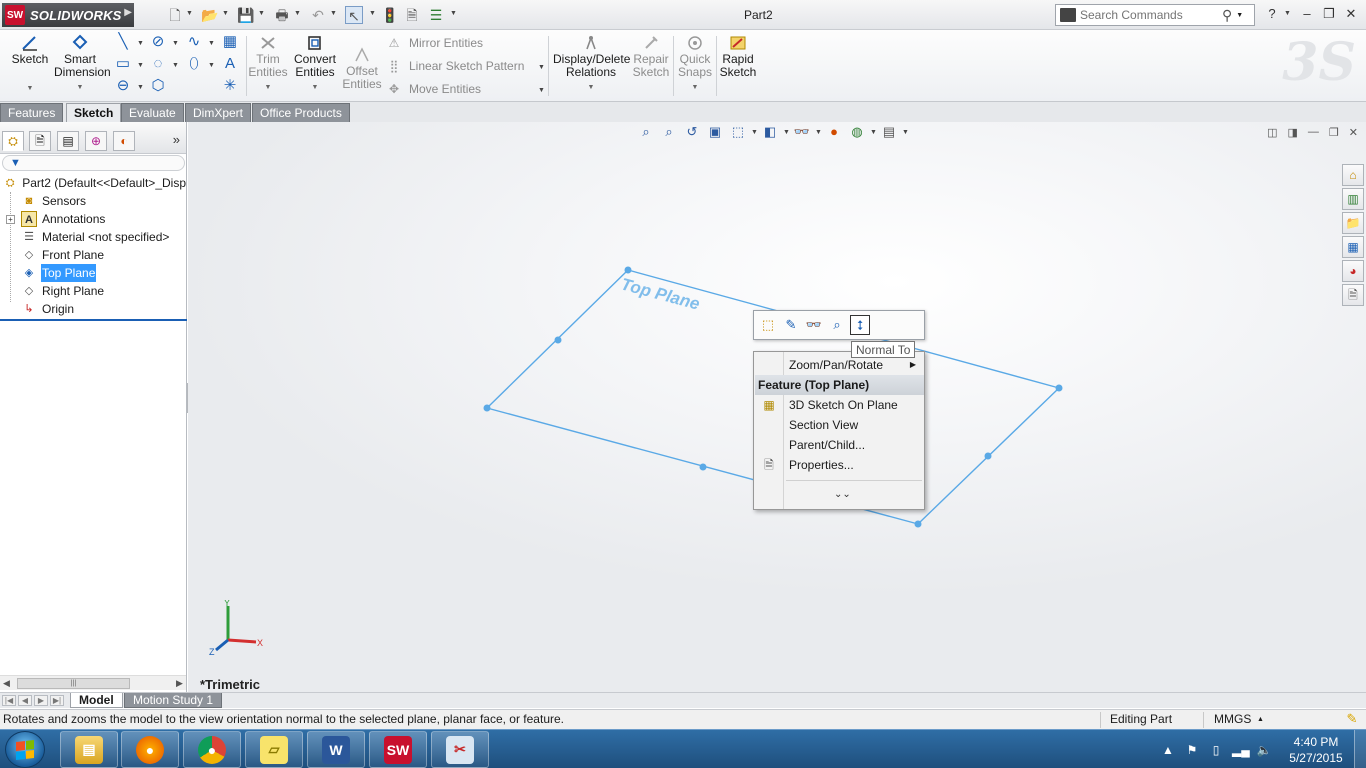 The height and width of the screenshot is (768, 1366). Describe the element at coordinates (412, 15) in the screenshot. I see `file-properties-icon: 🗎` at that location.